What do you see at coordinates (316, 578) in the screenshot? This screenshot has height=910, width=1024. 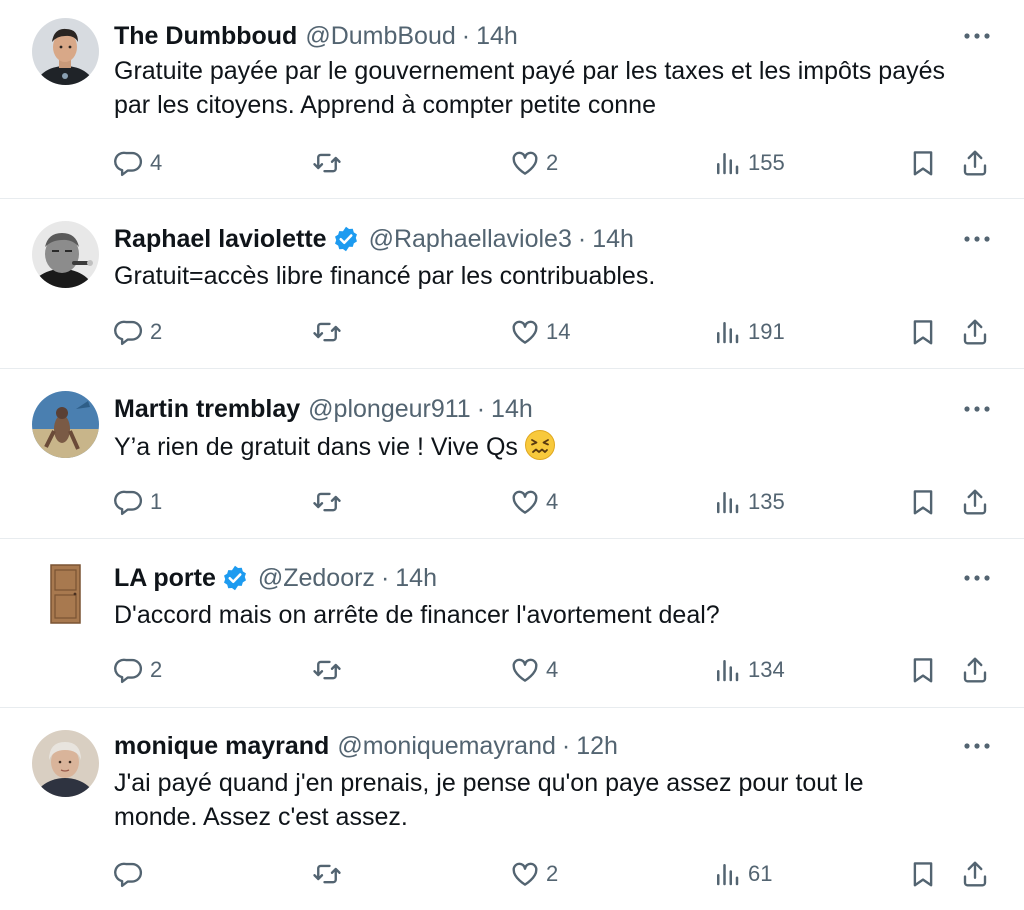 I see `handle: @Zedoorz` at bounding box center [316, 578].